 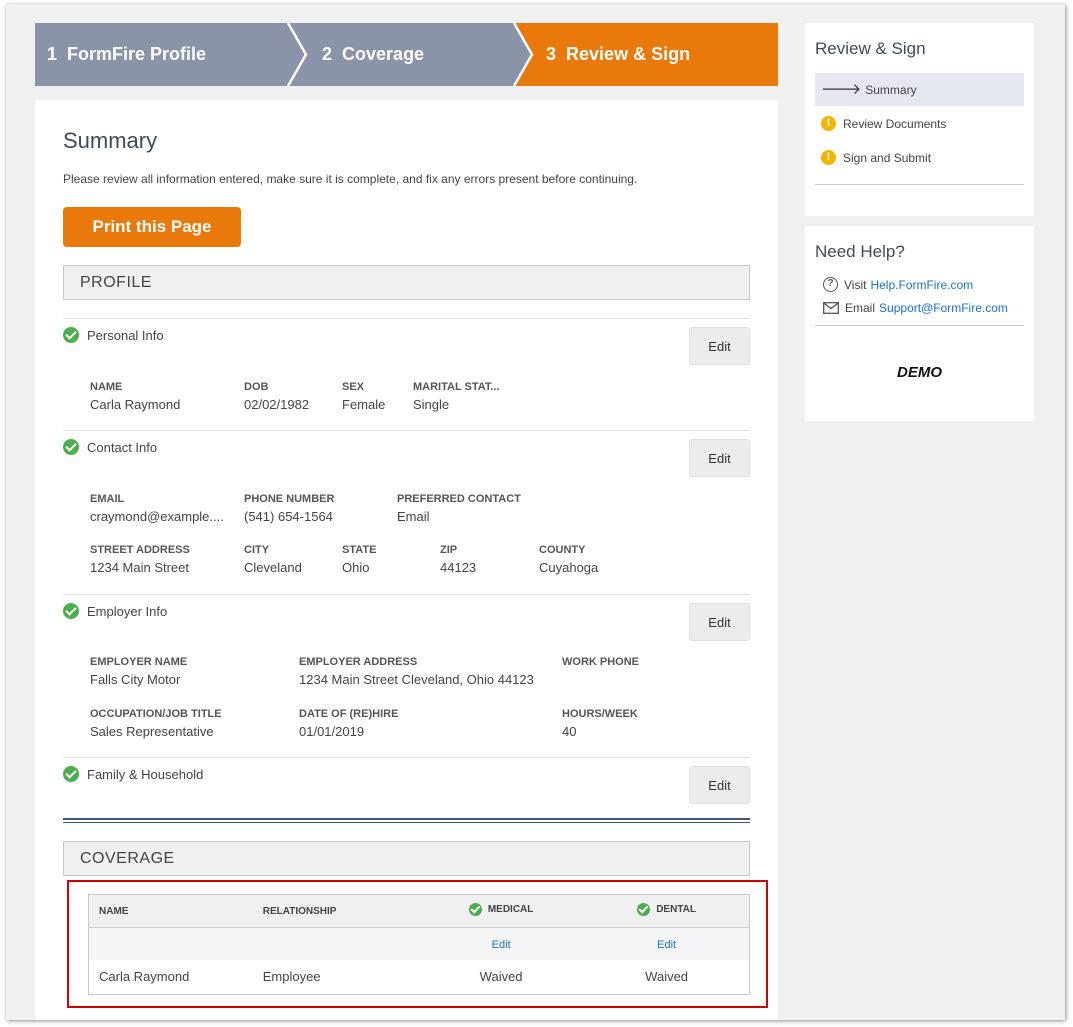 I want to click on field-label: ZIP, so click(x=449, y=550).